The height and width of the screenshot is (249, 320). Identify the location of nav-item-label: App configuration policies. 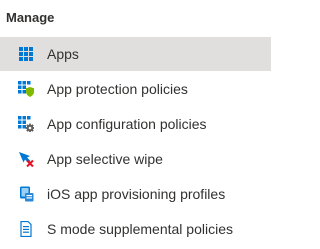
(127, 124).